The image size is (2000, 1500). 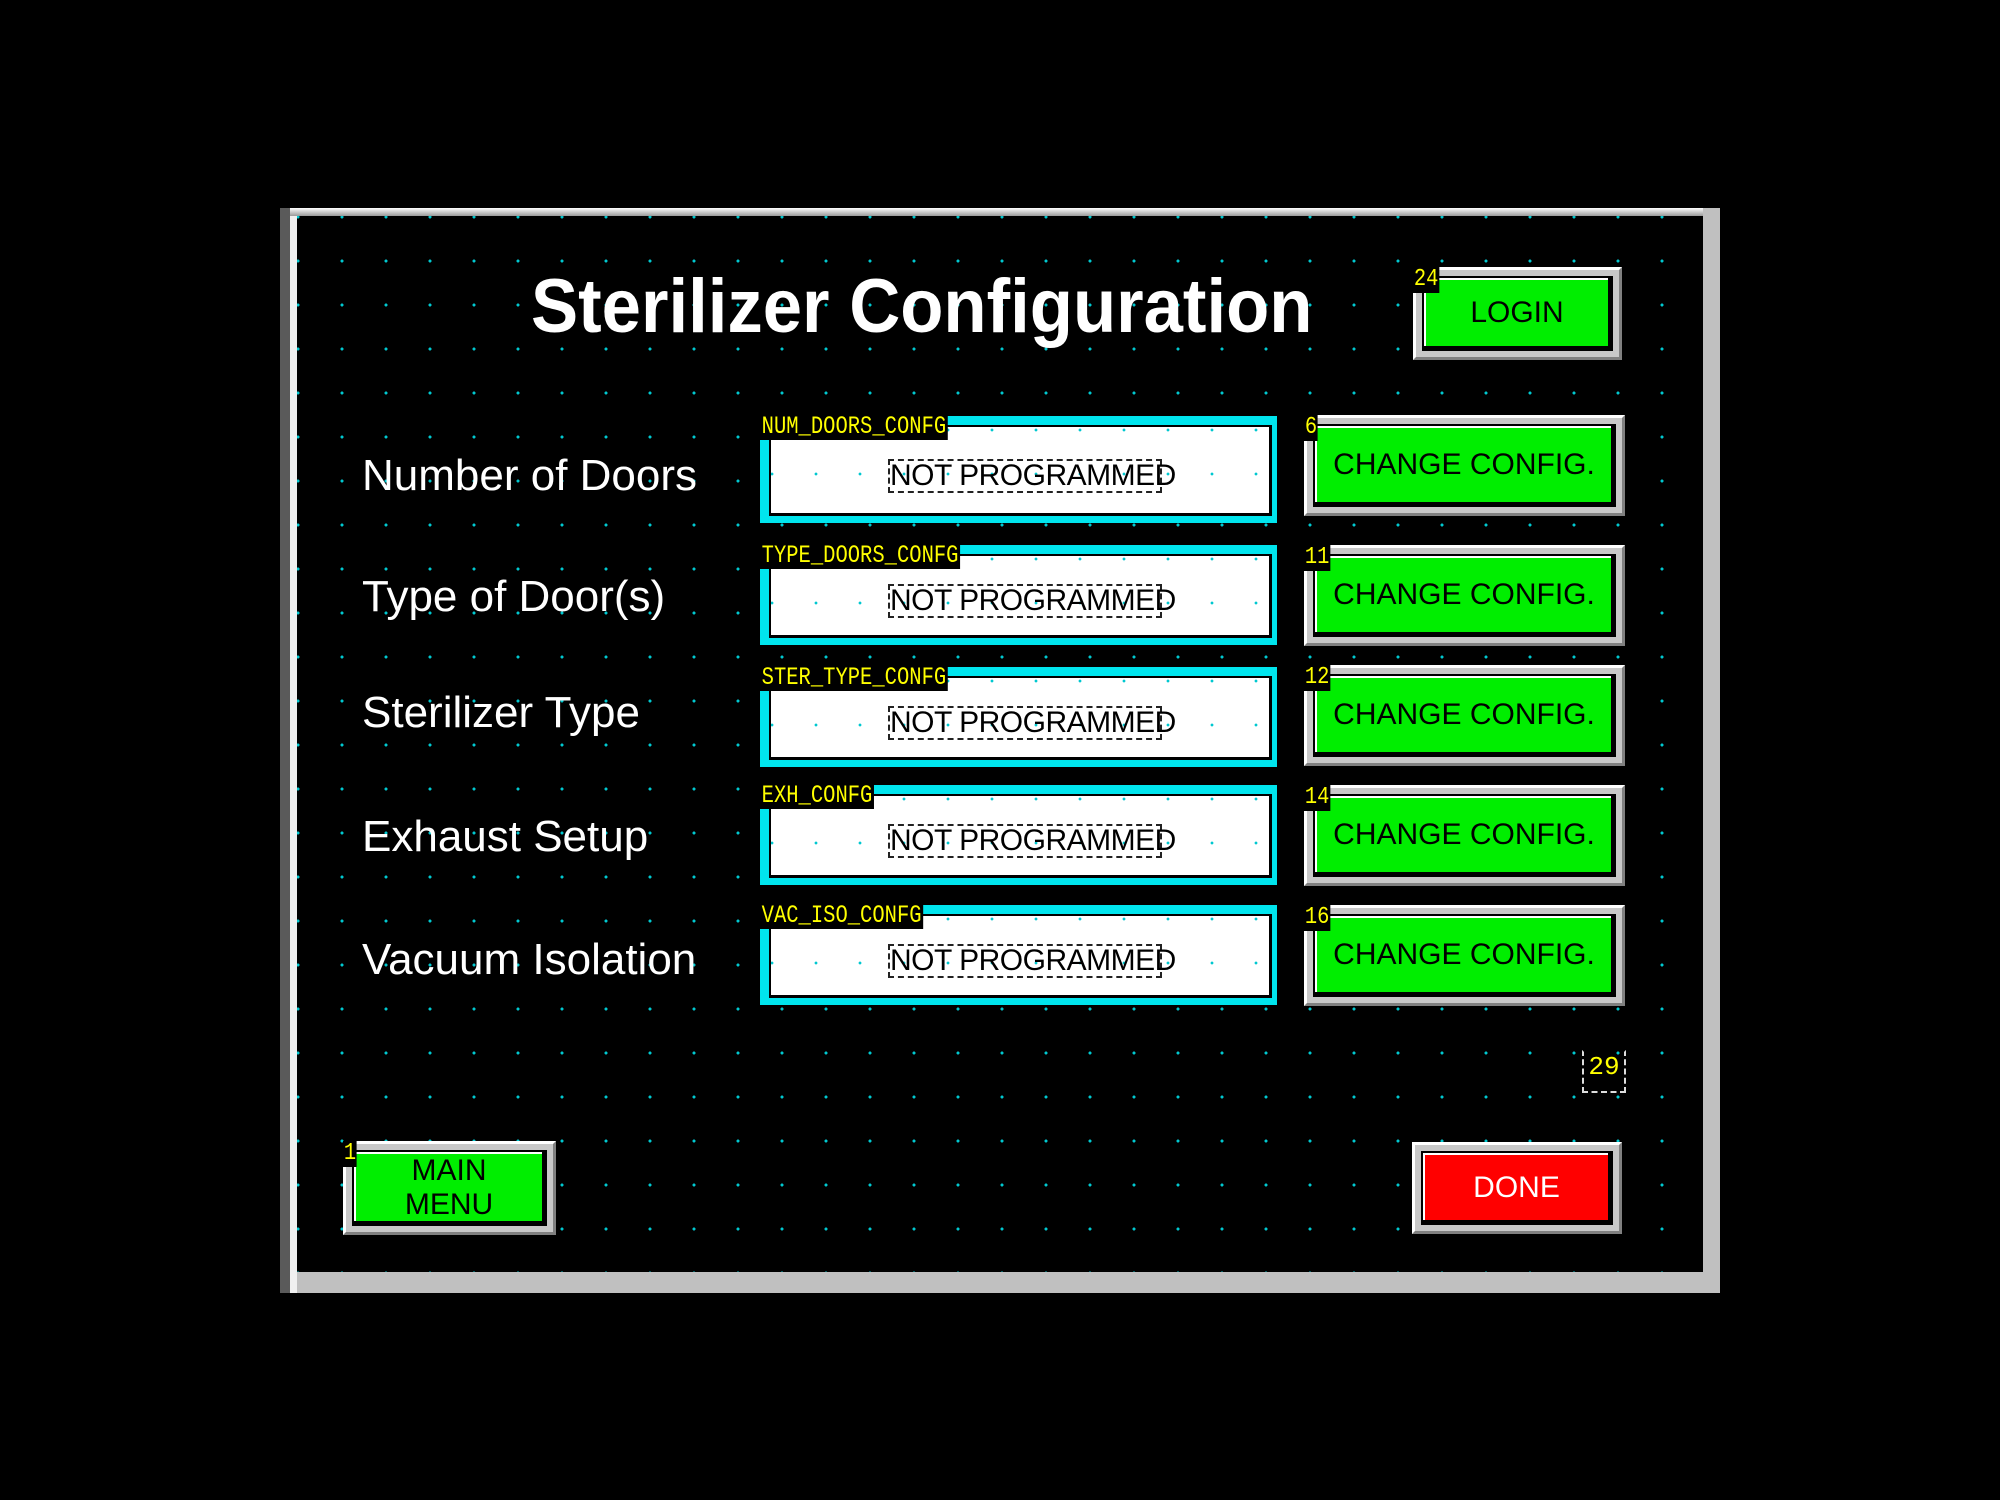 What do you see at coordinates (996, 212) in the screenshot?
I see `frame-bevel-top` at bounding box center [996, 212].